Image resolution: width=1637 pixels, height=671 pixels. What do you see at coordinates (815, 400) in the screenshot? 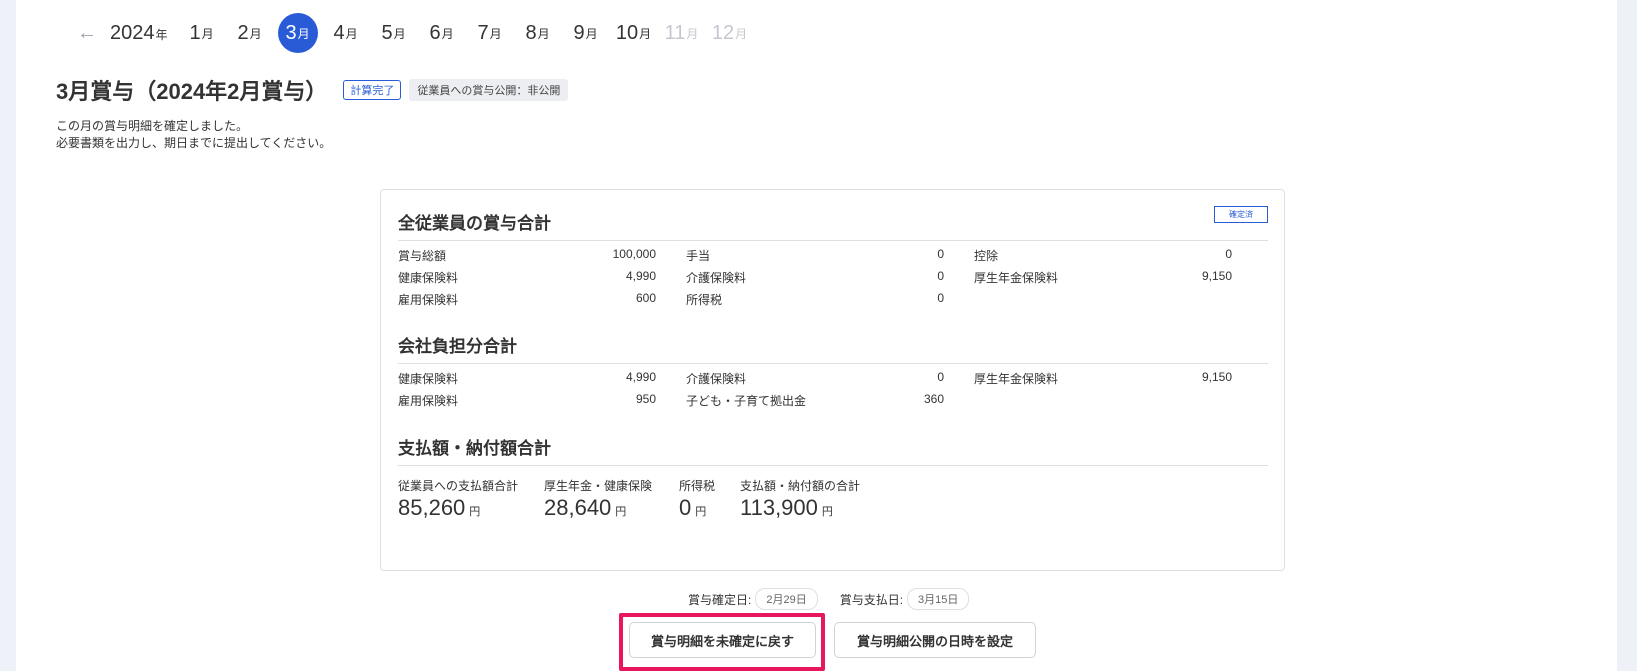
I see `summary-item: 子ども・子育て拠出金 360` at bounding box center [815, 400].